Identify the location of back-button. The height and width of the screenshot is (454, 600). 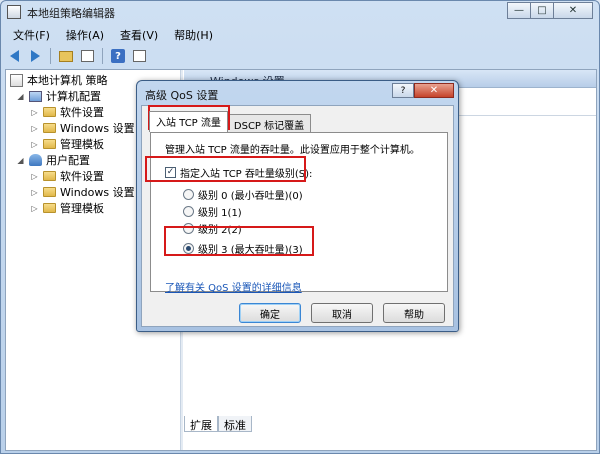
(14, 56).